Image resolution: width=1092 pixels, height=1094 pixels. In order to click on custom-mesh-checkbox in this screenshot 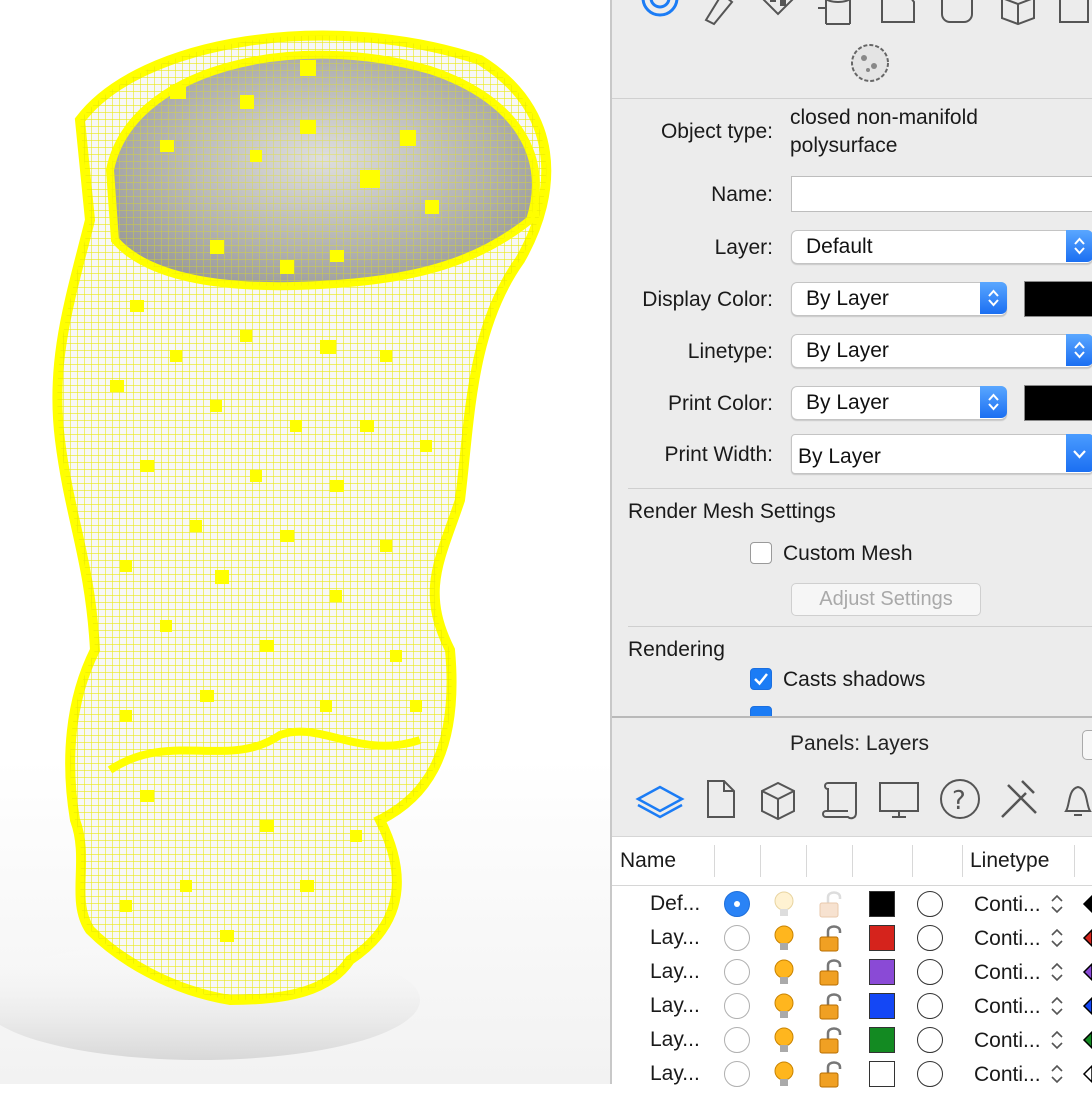, I will do `click(761, 553)`.